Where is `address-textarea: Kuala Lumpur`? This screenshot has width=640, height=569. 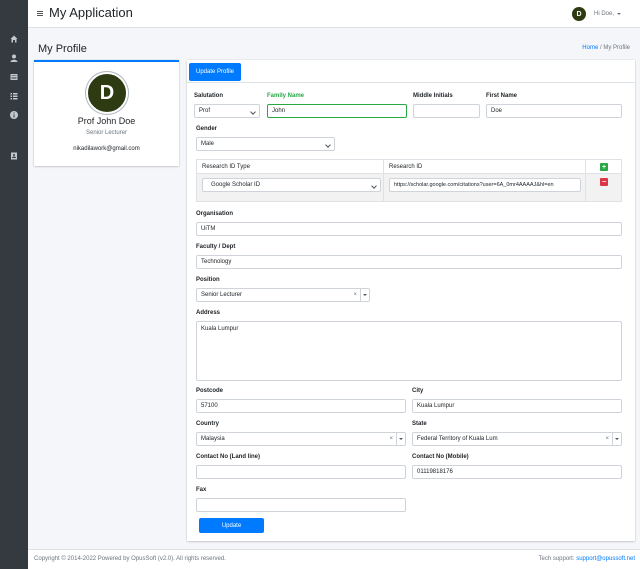 address-textarea: Kuala Lumpur is located at coordinates (409, 351).